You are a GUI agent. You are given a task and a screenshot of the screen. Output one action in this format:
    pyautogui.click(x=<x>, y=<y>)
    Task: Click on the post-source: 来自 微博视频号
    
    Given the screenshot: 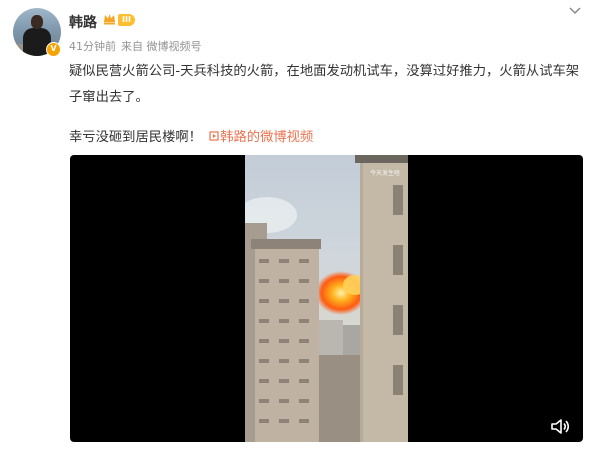 What is the action you would take?
    pyautogui.click(x=161, y=46)
    